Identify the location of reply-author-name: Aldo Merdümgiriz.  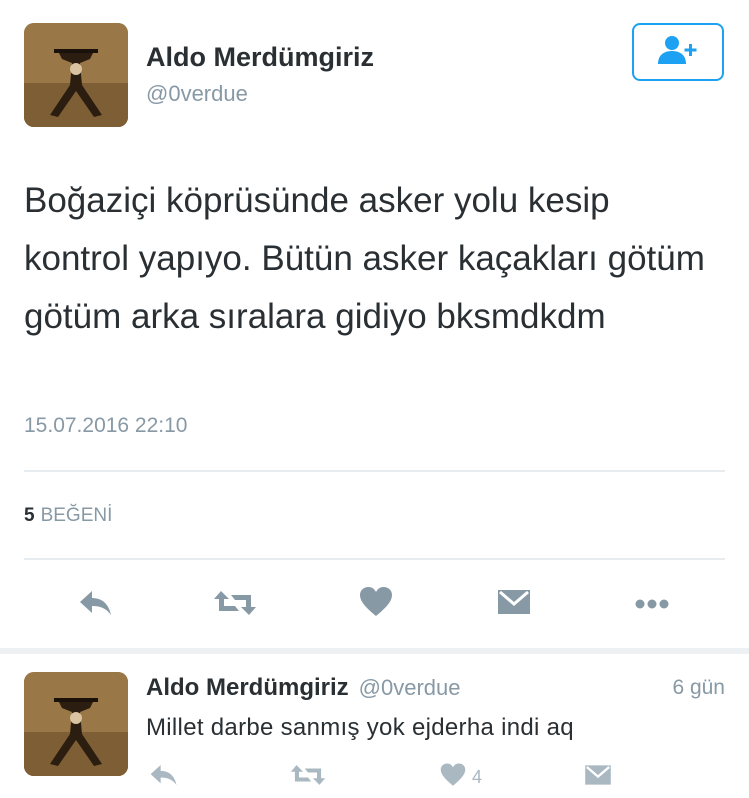
(247, 687).